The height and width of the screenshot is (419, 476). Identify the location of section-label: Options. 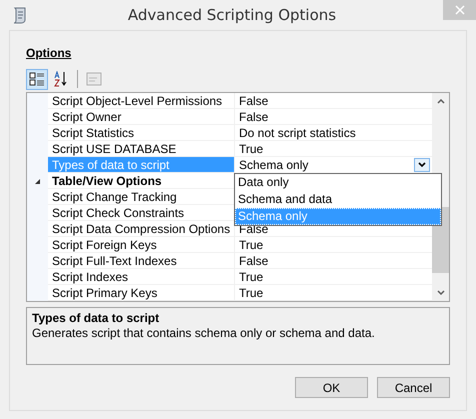
(49, 53).